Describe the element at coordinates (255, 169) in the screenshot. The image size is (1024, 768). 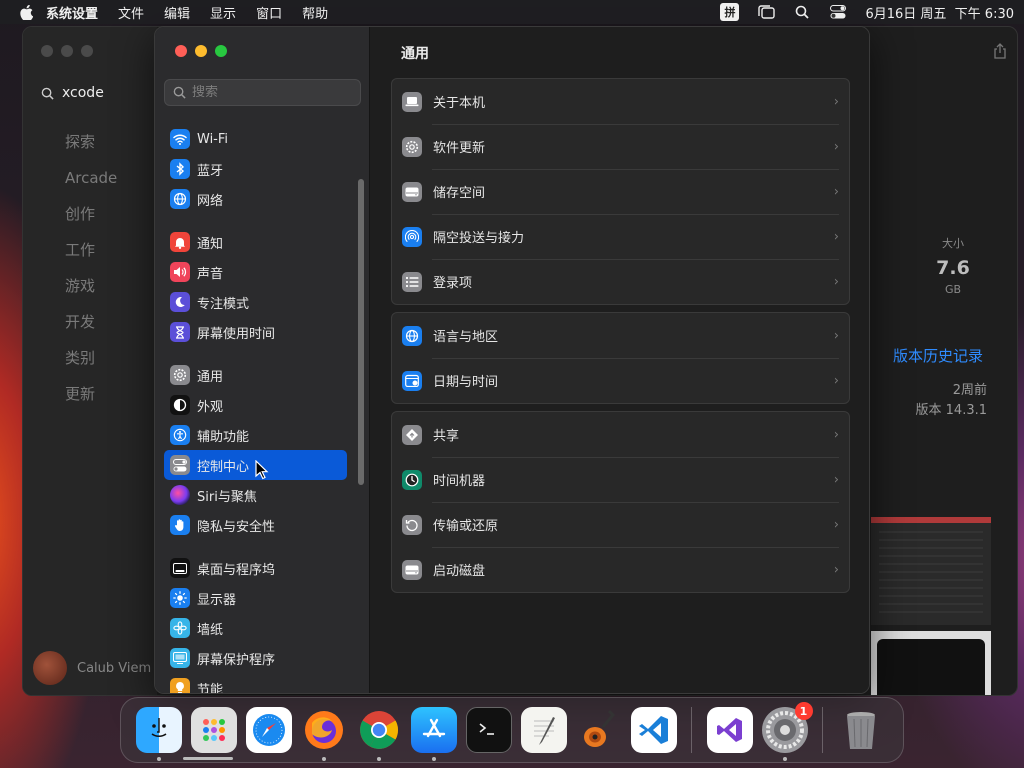
I see `sidebar-item-bluetooth: 蓝牙` at that location.